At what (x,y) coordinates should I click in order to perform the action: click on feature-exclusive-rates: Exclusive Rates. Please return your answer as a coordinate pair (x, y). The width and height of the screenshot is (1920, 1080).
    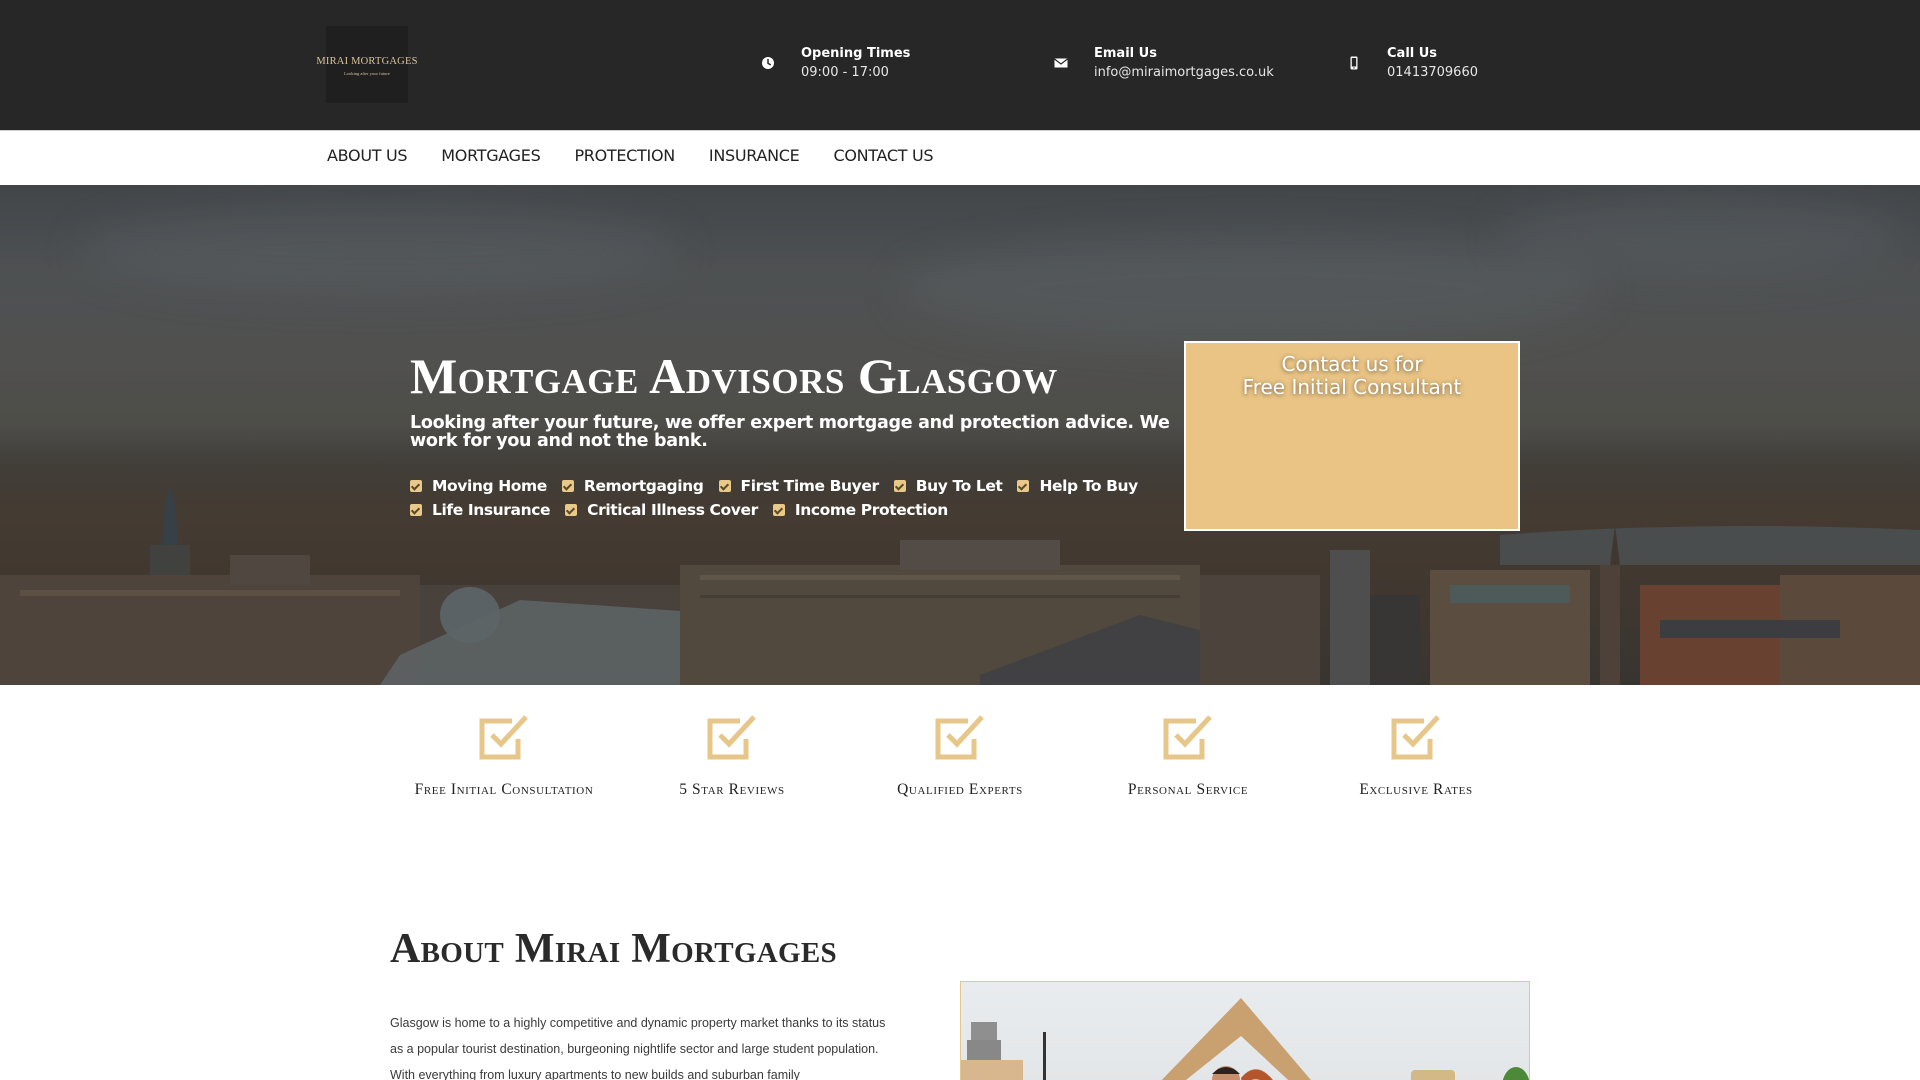
    Looking at the image, I should click on (1416, 756).